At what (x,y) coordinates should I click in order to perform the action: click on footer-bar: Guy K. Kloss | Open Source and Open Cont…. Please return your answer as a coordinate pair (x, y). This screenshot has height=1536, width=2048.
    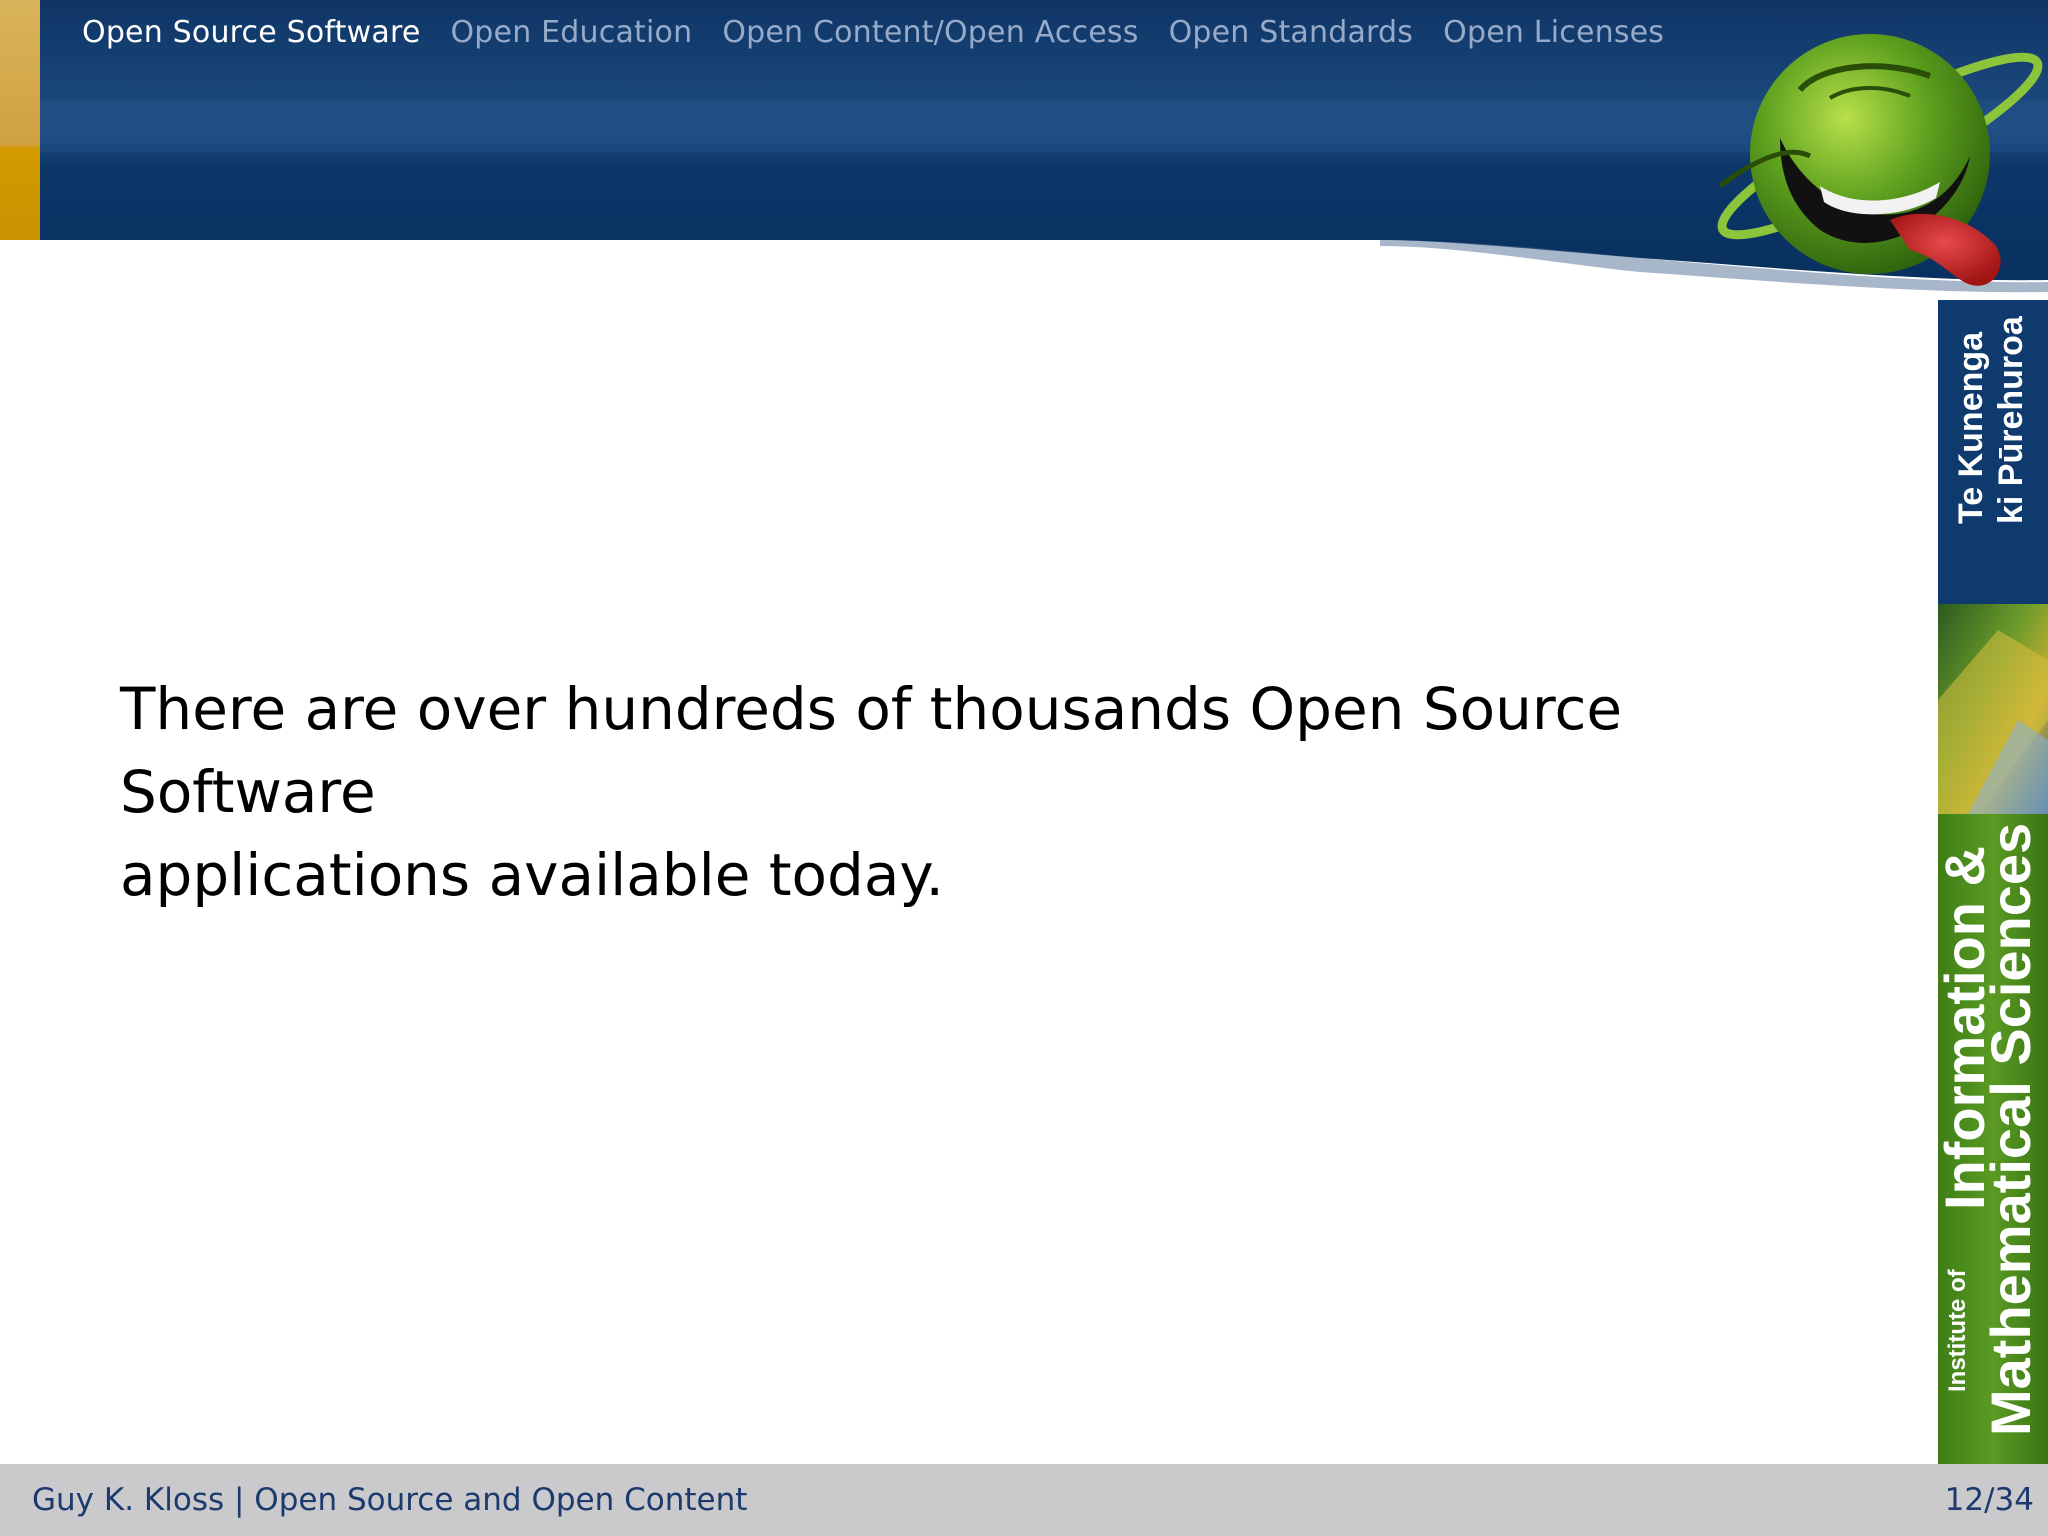
    Looking at the image, I should click on (1024, 1500).